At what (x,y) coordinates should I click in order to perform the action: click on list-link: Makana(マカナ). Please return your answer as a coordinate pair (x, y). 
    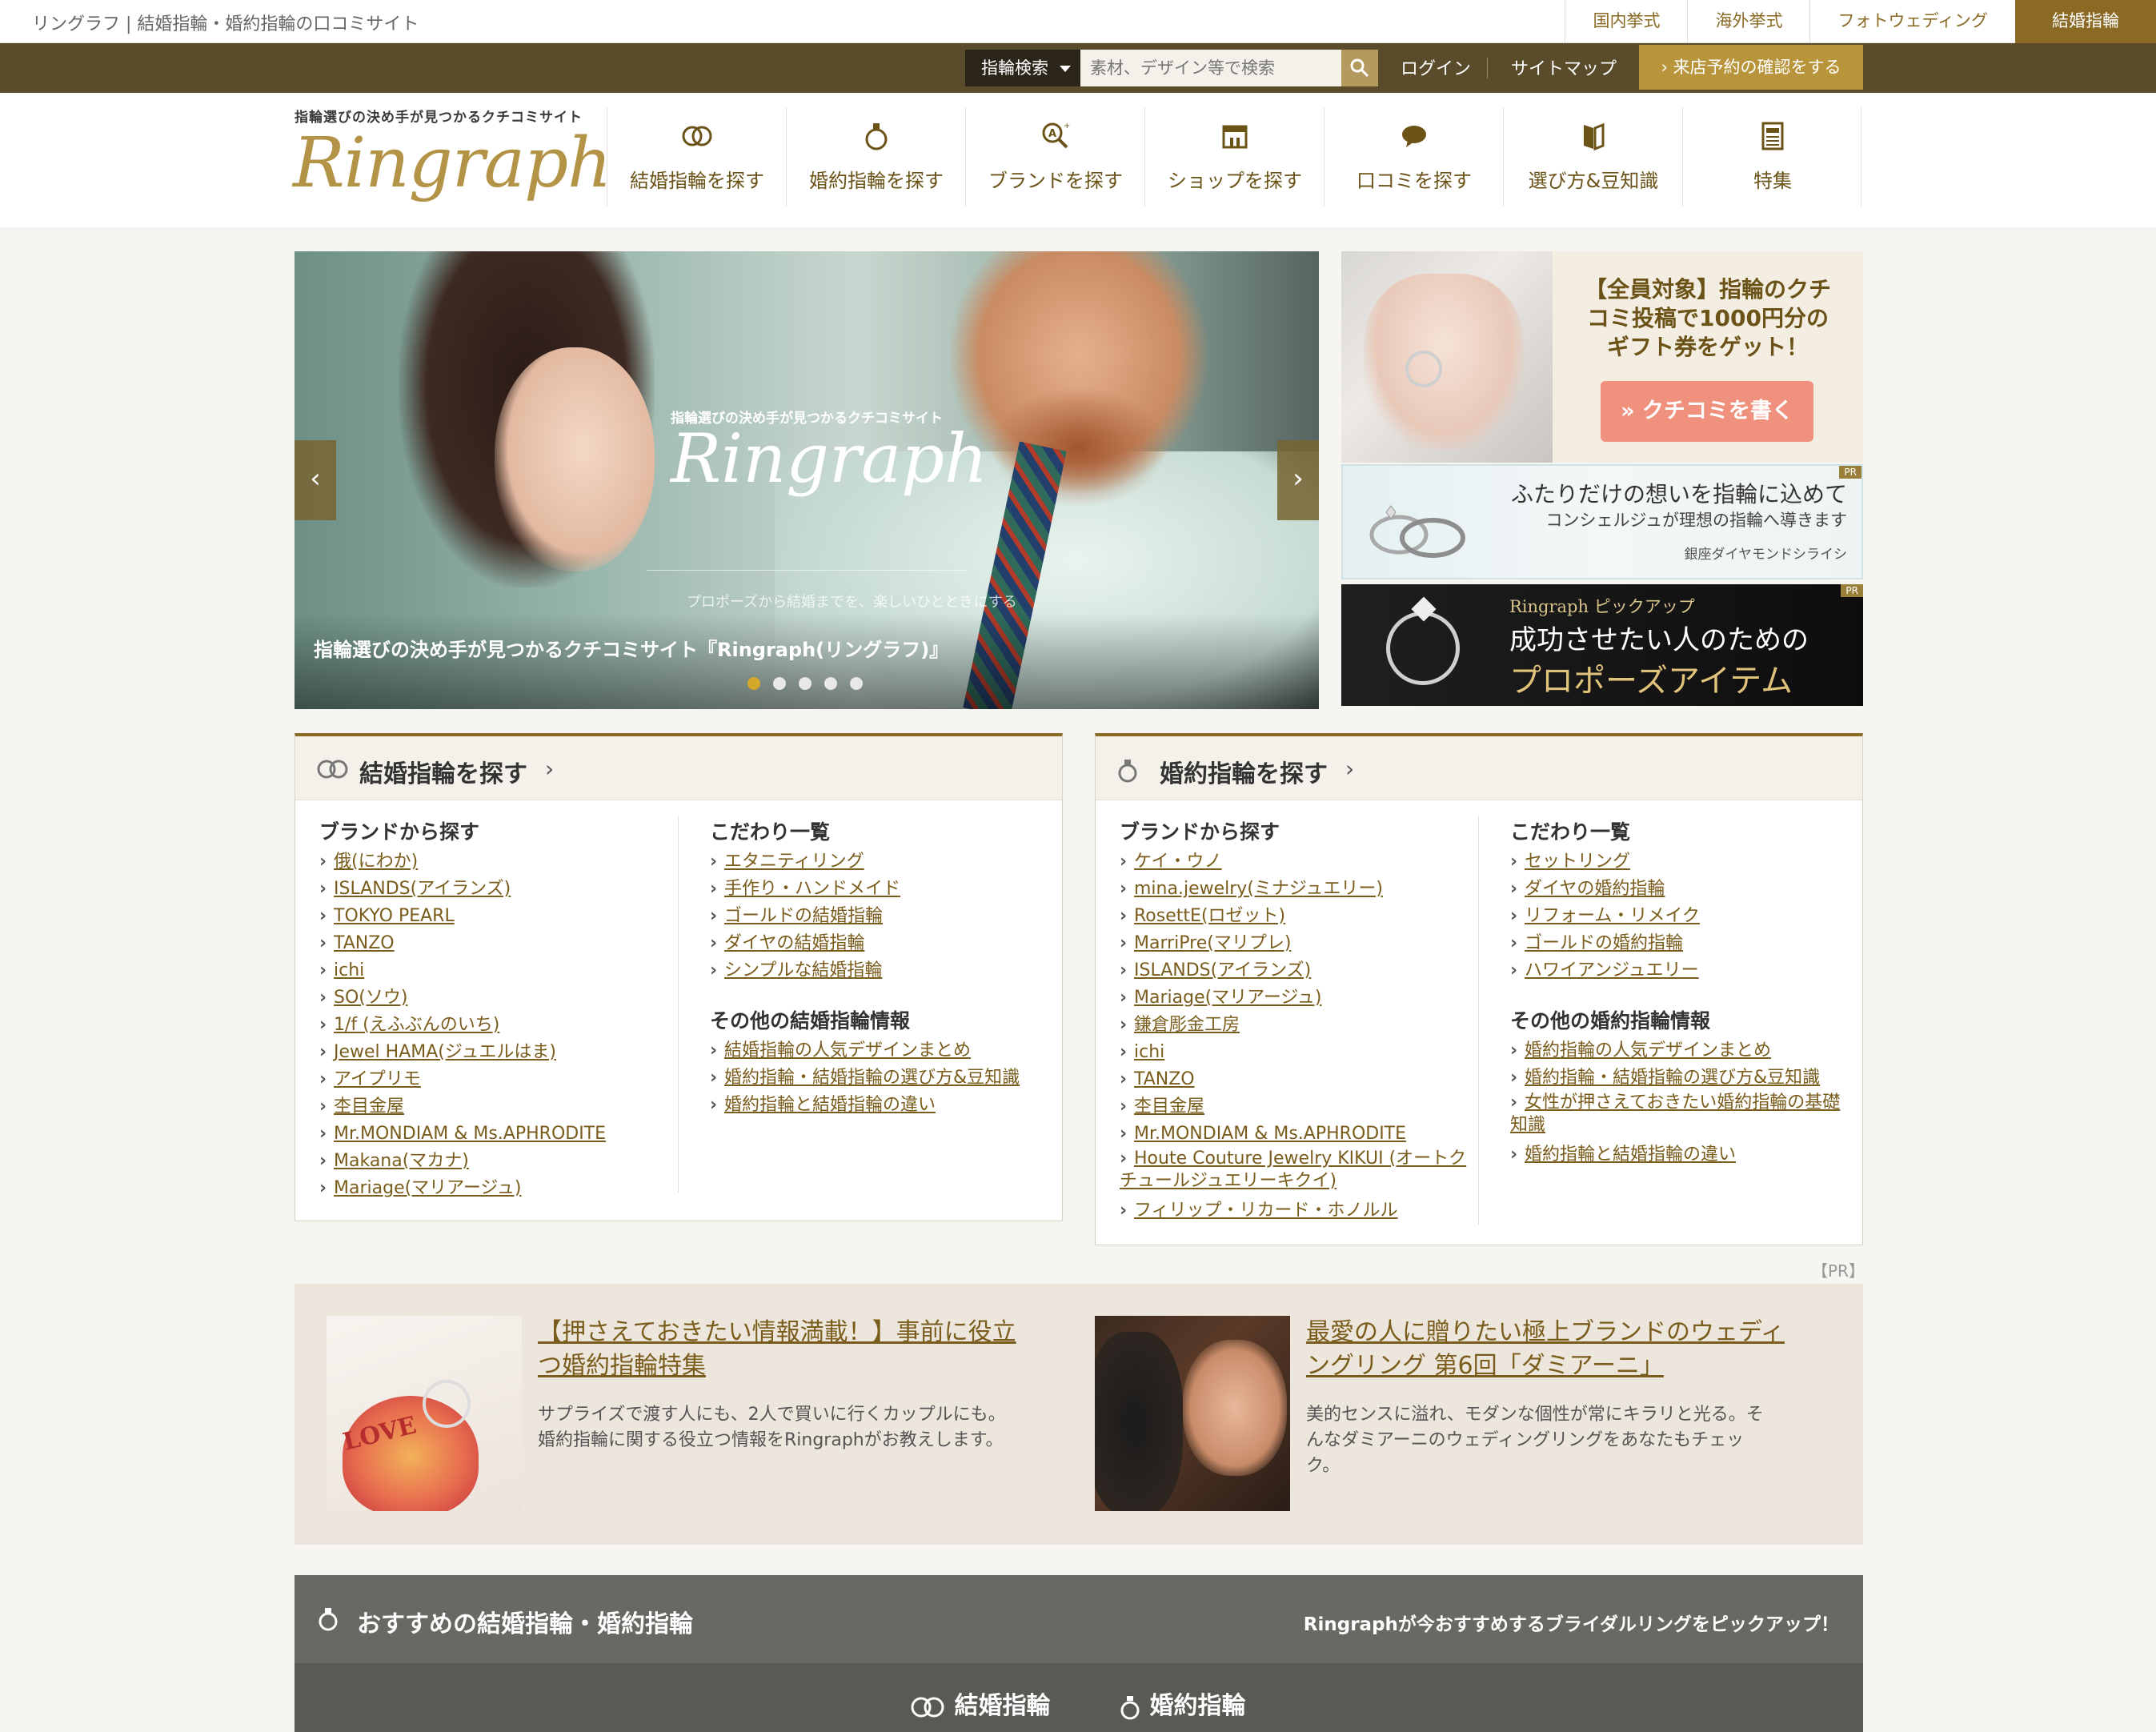
    Looking at the image, I should click on (462, 1161).